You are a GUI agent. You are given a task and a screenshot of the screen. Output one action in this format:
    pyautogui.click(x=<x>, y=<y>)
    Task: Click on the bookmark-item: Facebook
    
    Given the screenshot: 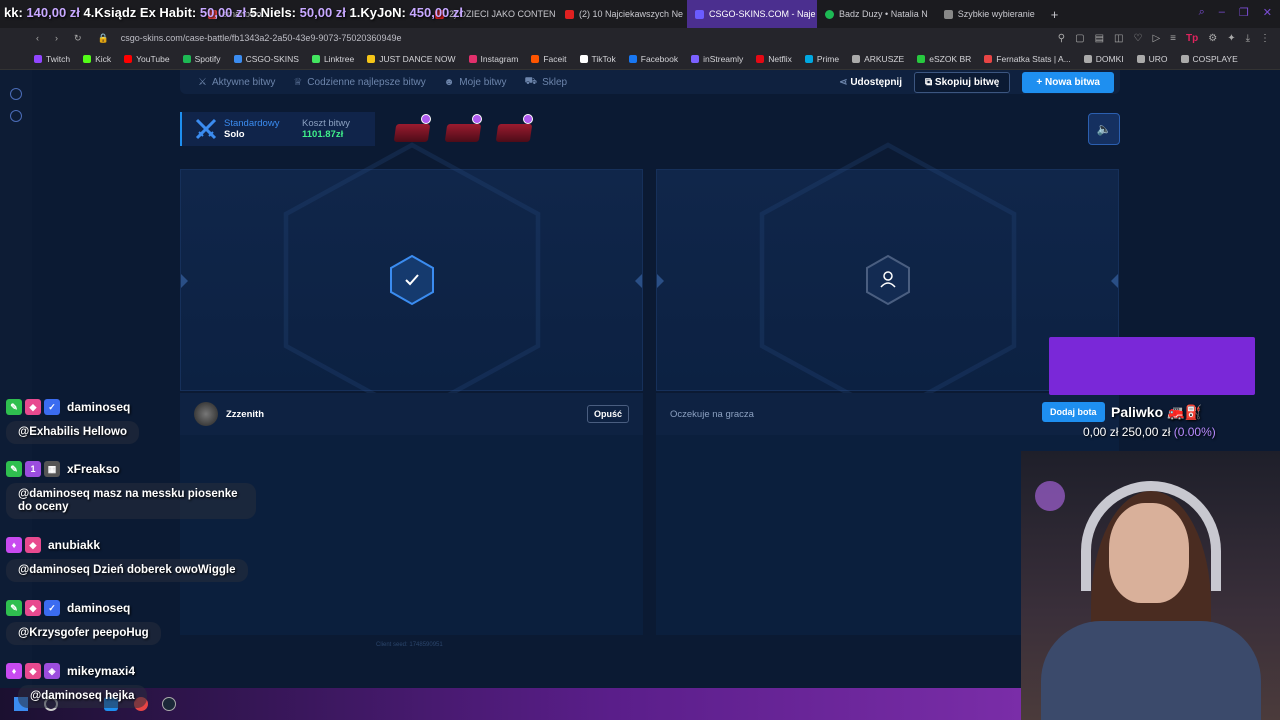 What is the action you would take?
    pyautogui.click(x=653, y=59)
    